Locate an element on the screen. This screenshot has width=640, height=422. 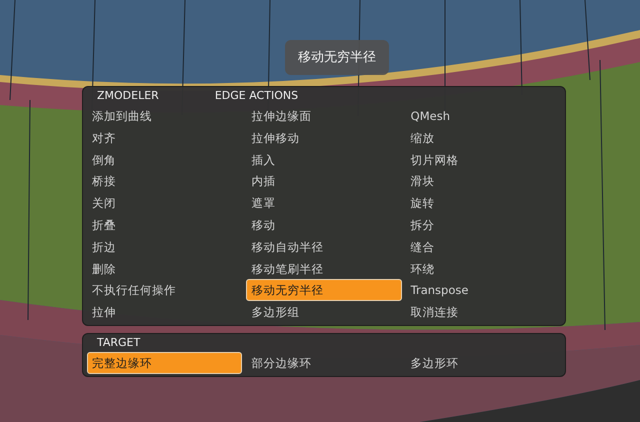
action-button: 折叠 is located at coordinates (164, 225).